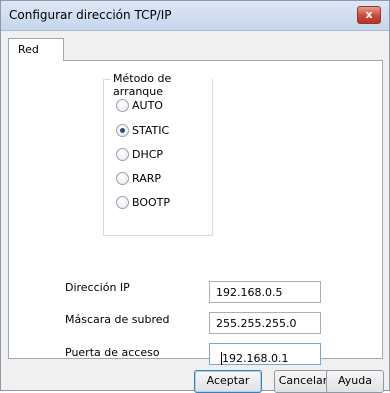  I want to click on cancel-label: Cancelar, so click(303, 380).